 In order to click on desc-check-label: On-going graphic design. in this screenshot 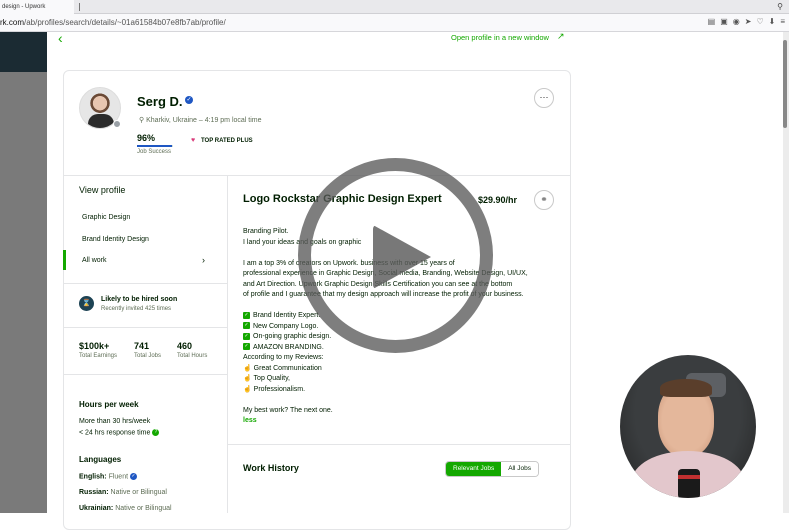, I will do `click(292, 336)`.